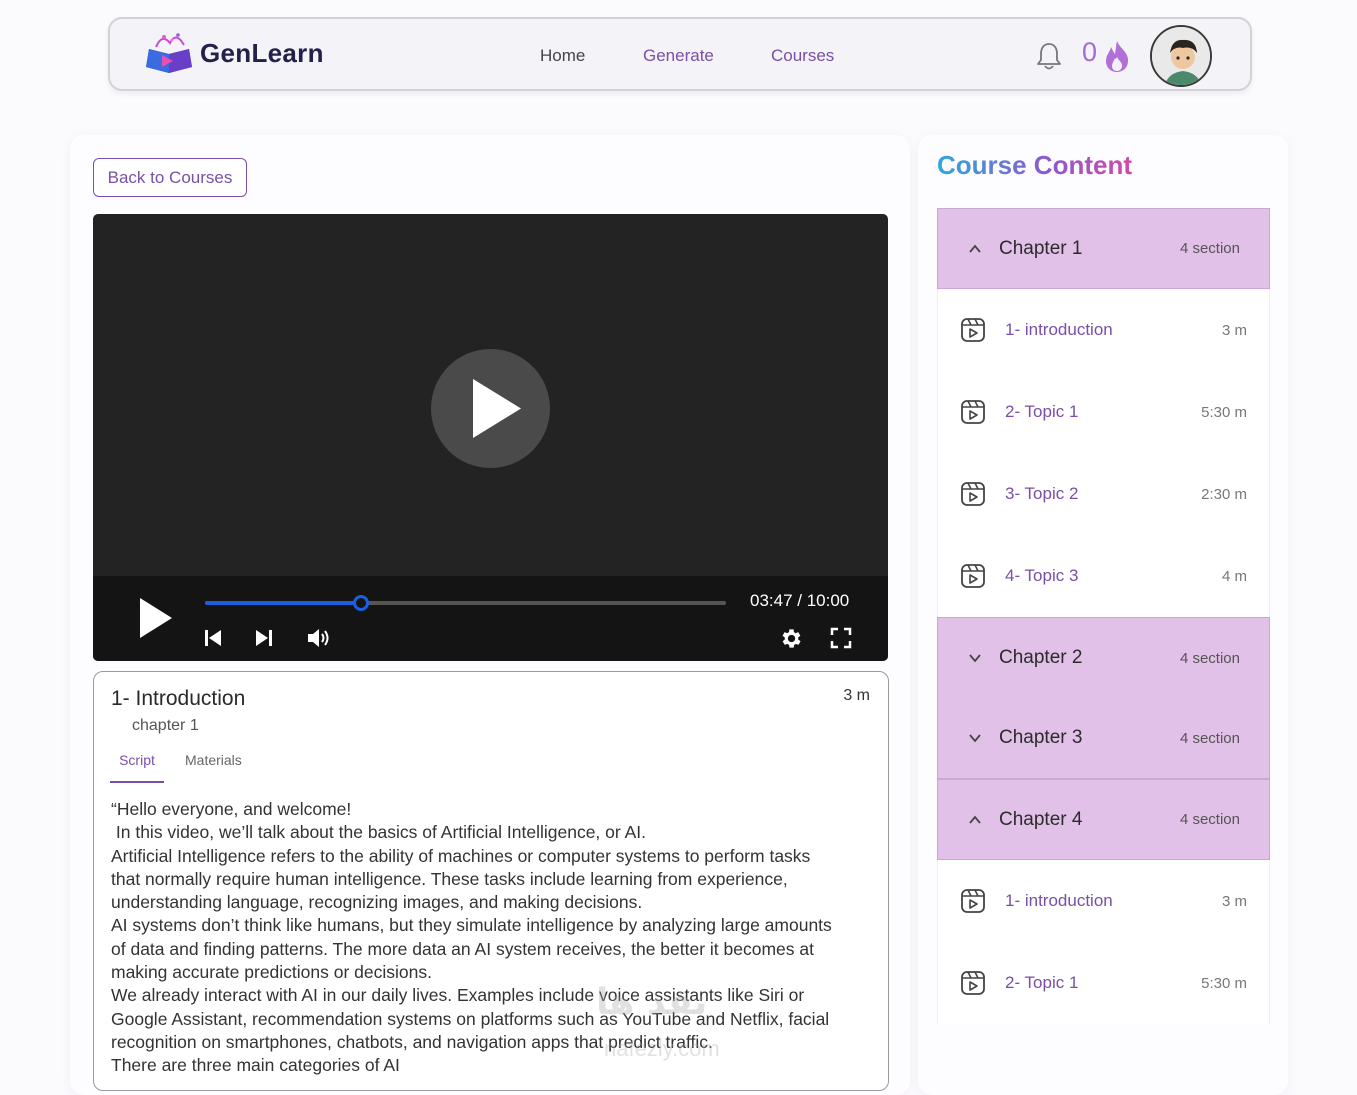 The width and height of the screenshot is (1357, 1095). What do you see at coordinates (264, 638) in the screenshot?
I see `skip-next-icon` at bounding box center [264, 638].